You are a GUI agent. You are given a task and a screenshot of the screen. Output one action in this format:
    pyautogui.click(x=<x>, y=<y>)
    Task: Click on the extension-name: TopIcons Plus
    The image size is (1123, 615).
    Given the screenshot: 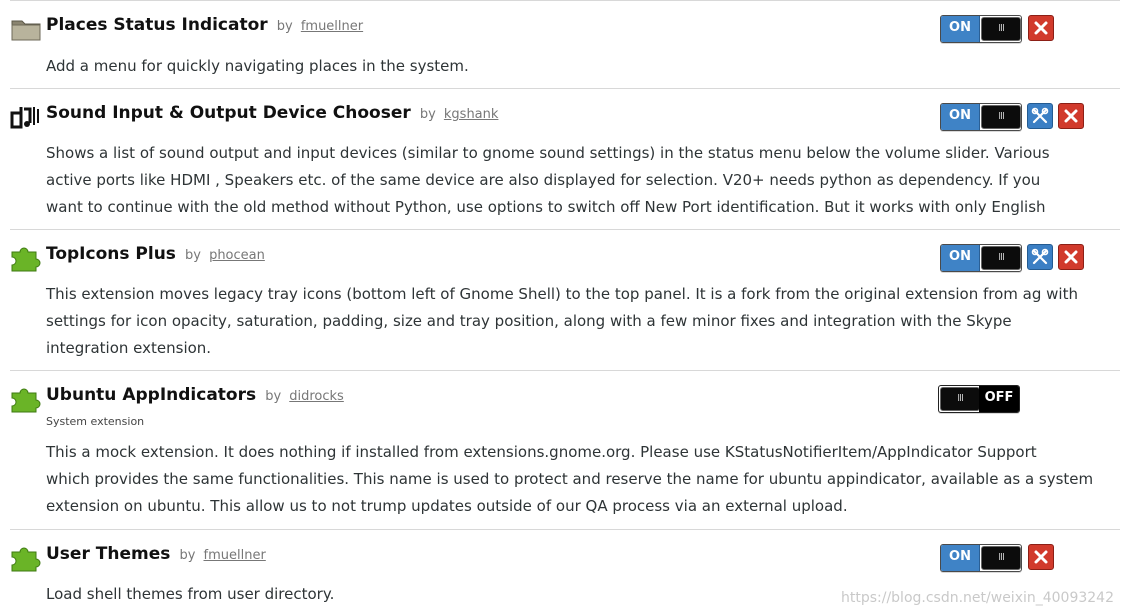 What is the action you would take?
    pyautogui.click(x=111, y=254)
    